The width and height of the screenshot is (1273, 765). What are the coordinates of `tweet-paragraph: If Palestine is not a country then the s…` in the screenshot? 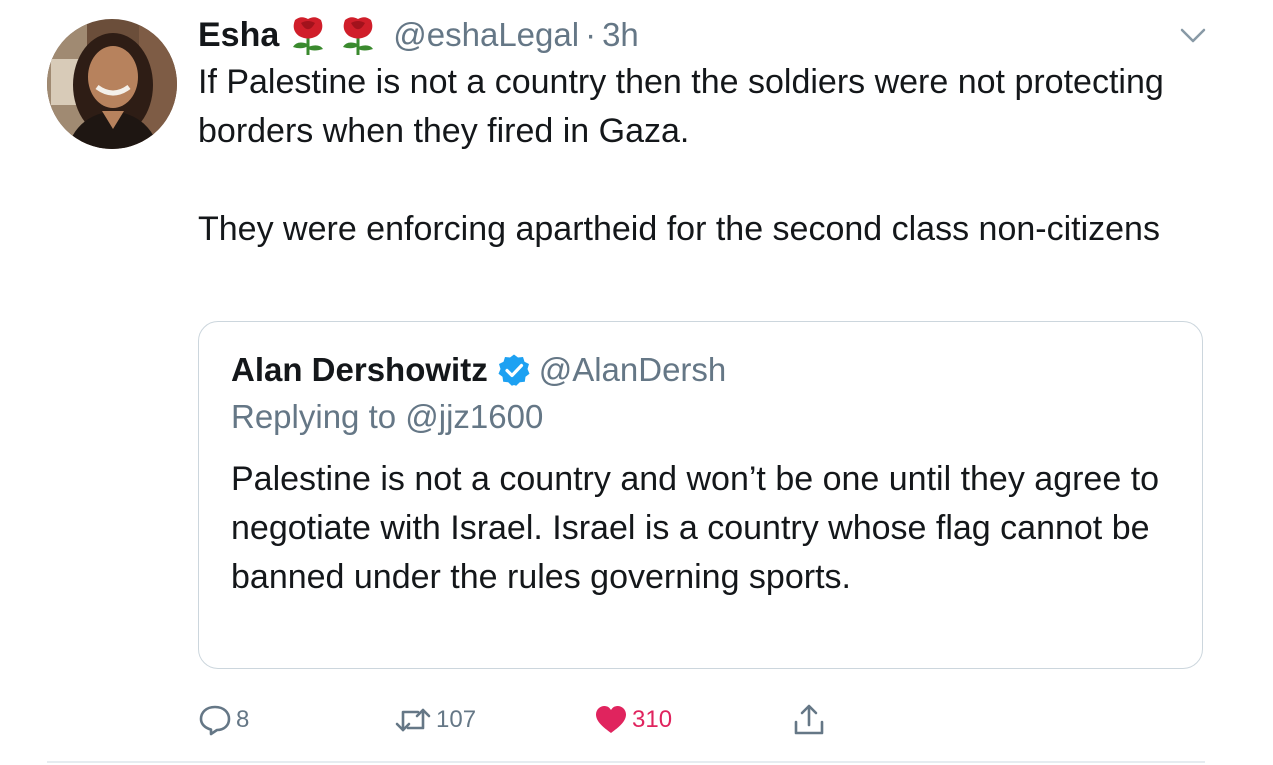 It's located at (681, 106).